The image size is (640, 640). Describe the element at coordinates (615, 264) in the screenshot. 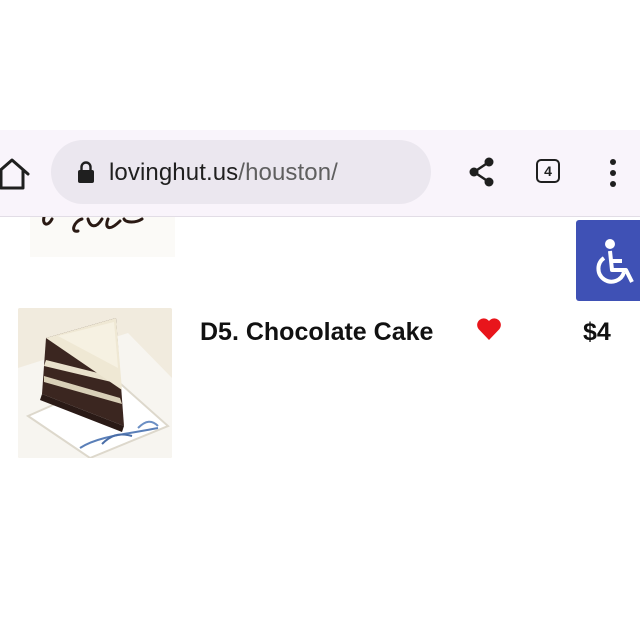

I see `wheelchair-icon` at that location.